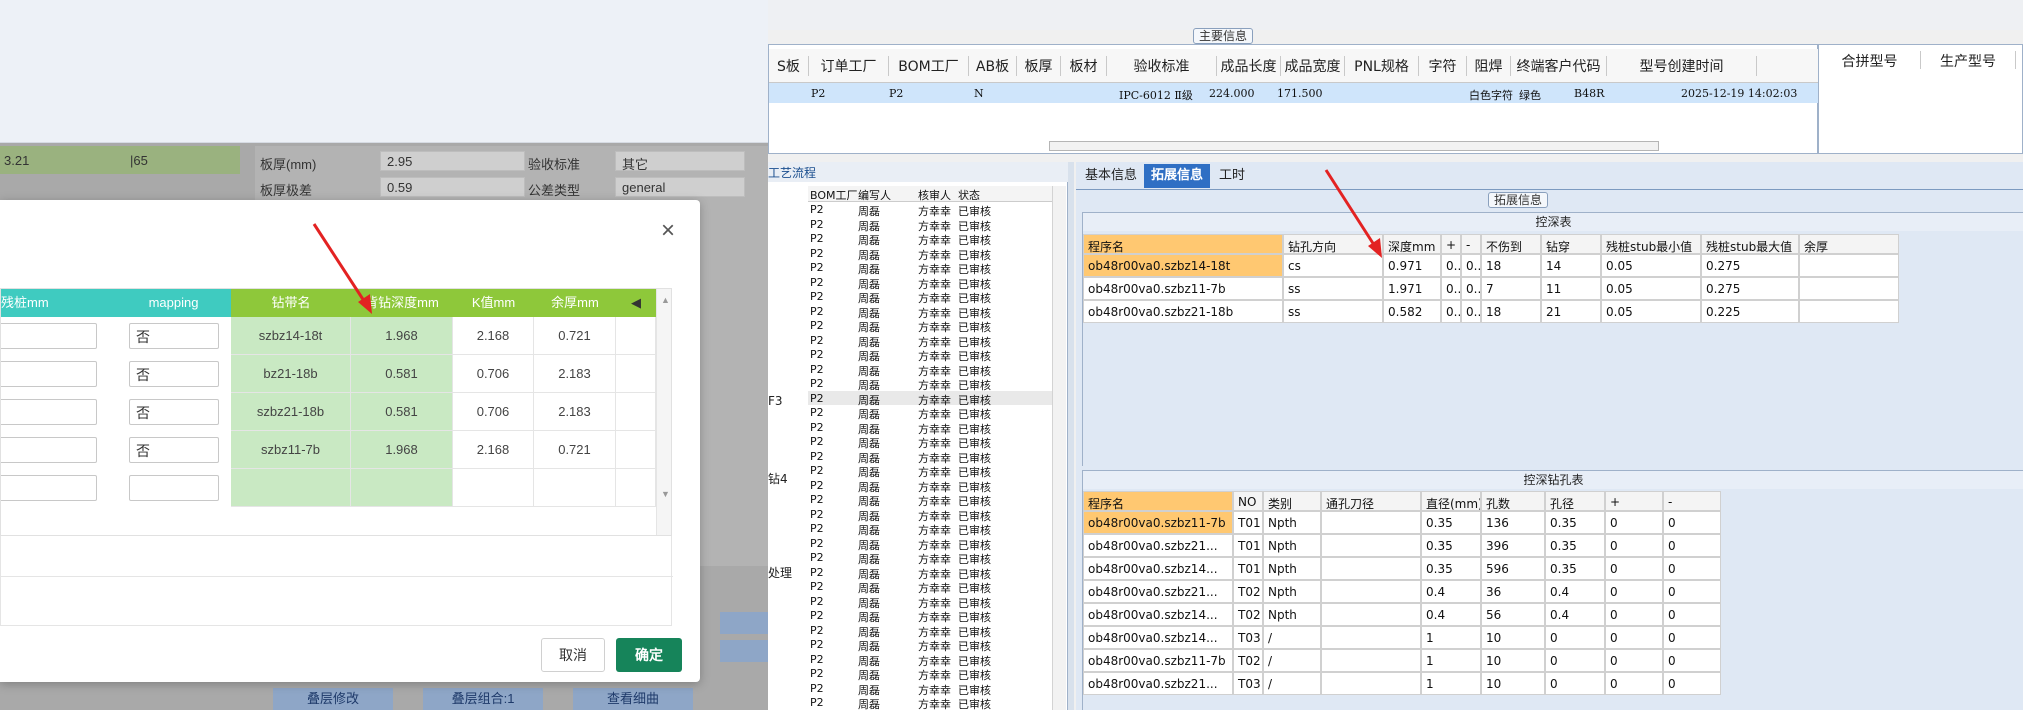 This screenshot has height=710, width=2023. I want to click on form-value: 其它, so click(680, 161).